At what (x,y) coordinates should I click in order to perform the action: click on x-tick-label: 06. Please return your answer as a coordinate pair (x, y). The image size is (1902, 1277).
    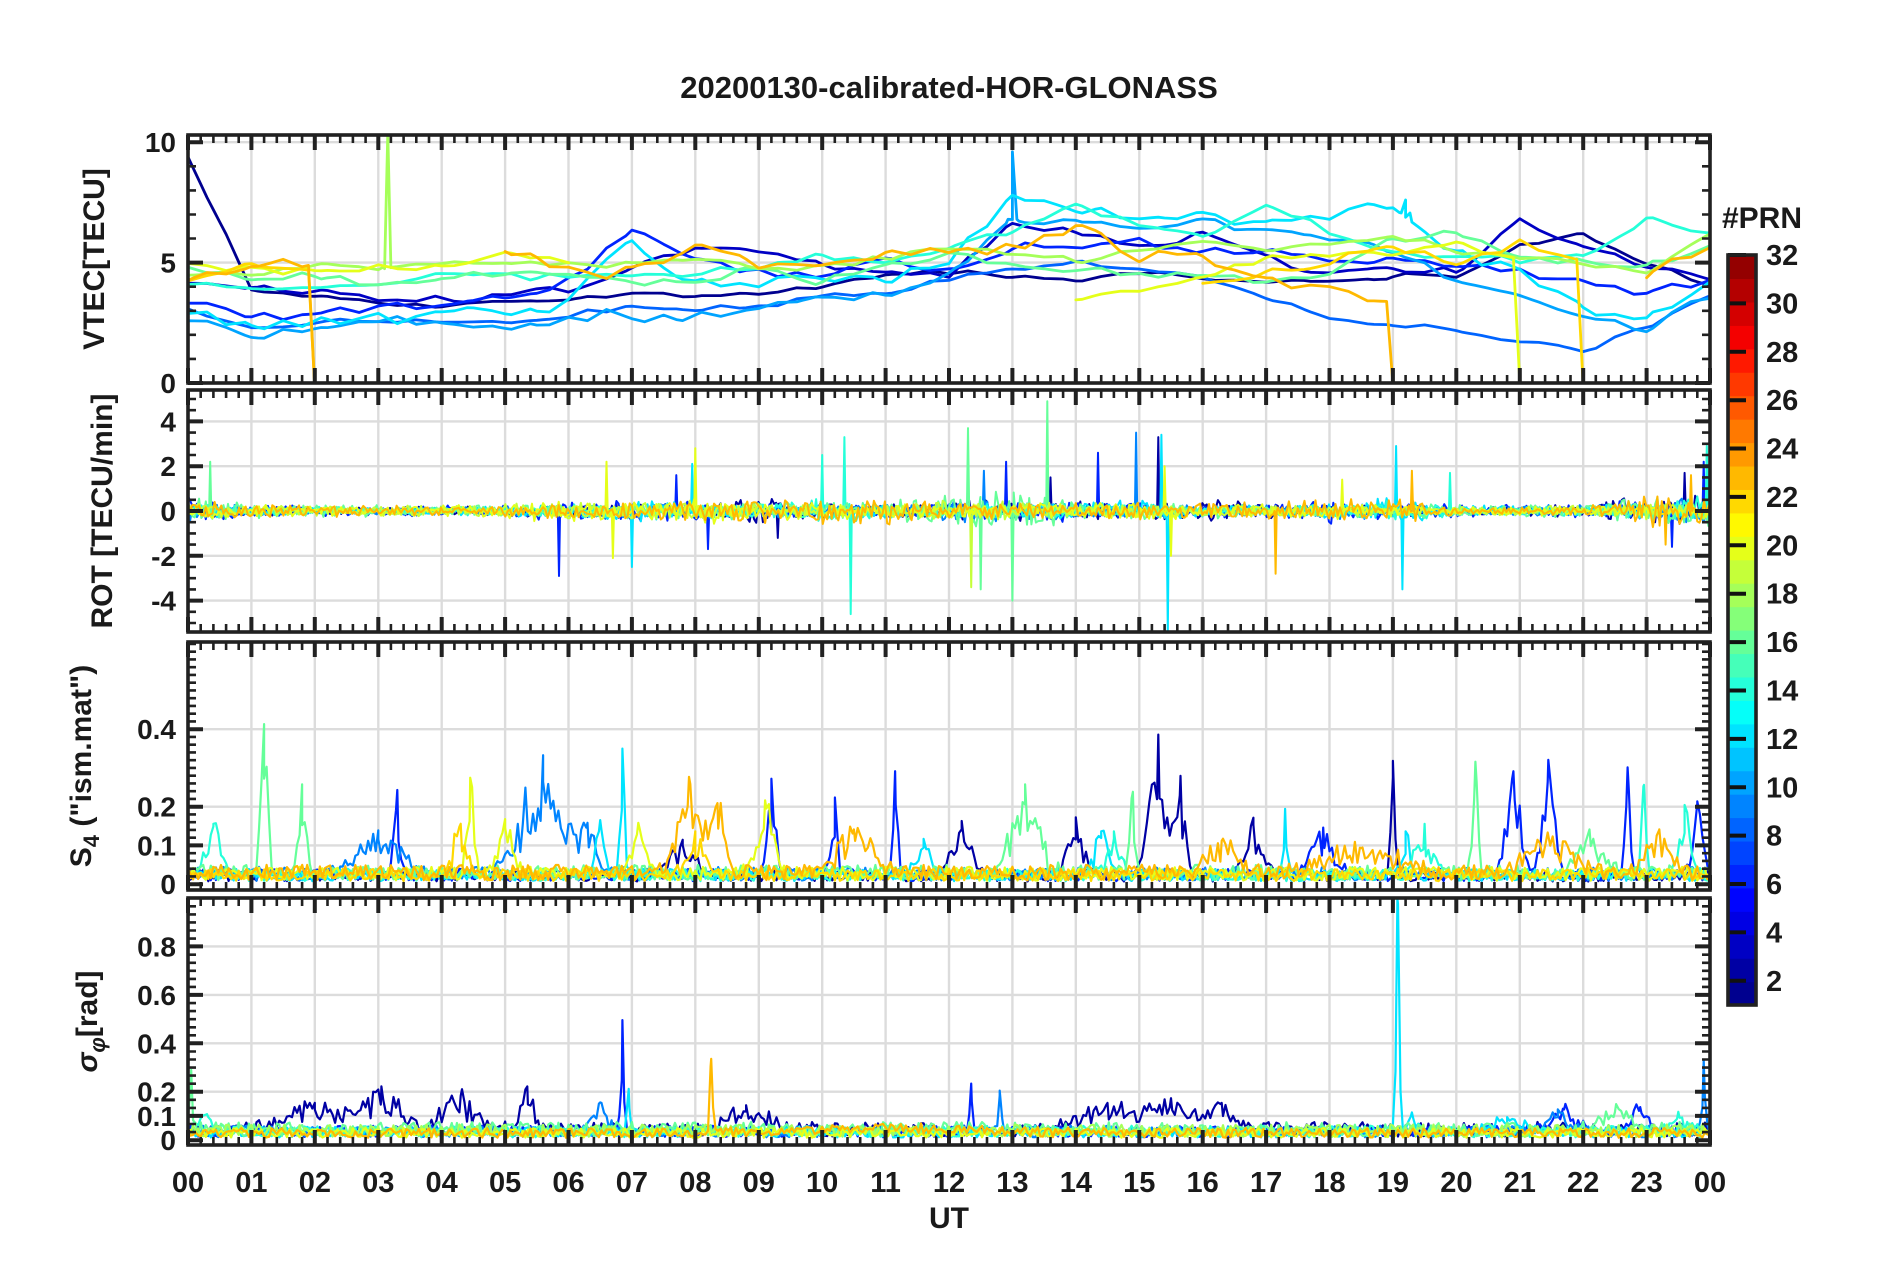
    Looking at the image, I should click on (568, 1183).